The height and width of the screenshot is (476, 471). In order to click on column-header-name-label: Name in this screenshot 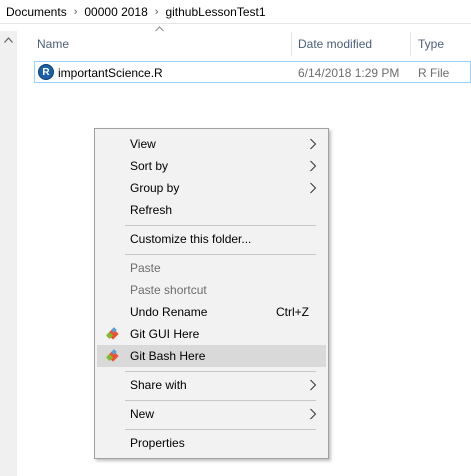, I will do `click(53, 44)`.